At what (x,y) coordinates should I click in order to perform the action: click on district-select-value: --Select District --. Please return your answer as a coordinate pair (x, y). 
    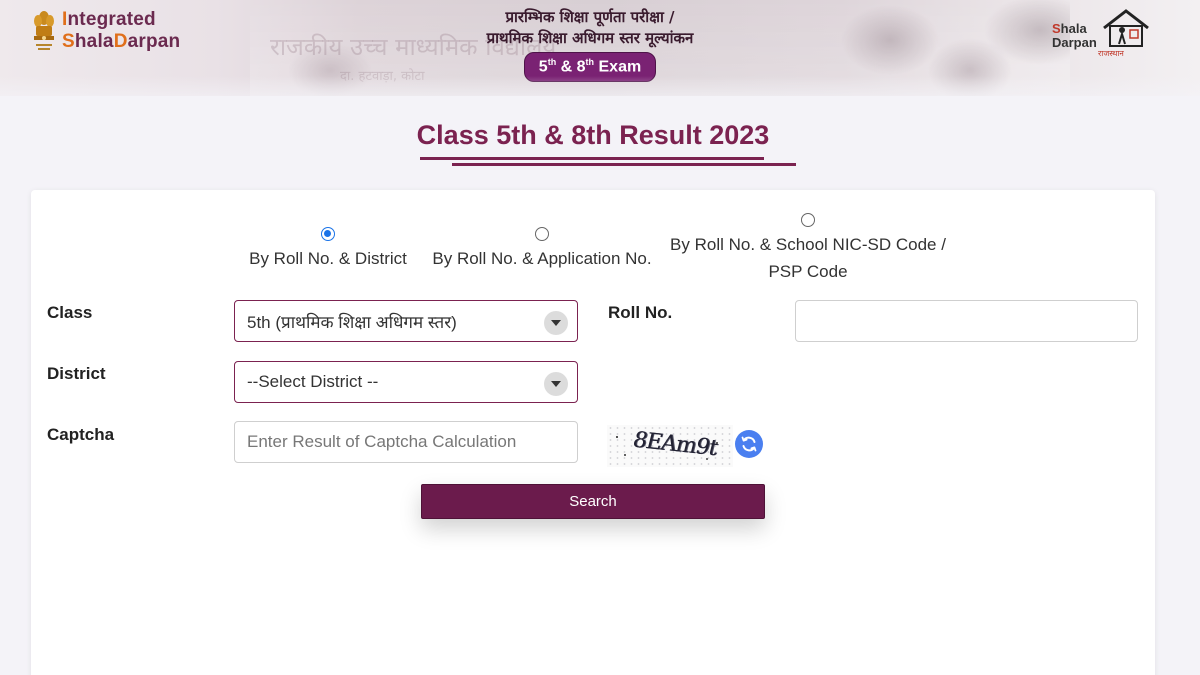
    Looking at the image, I should click on (313, 381).